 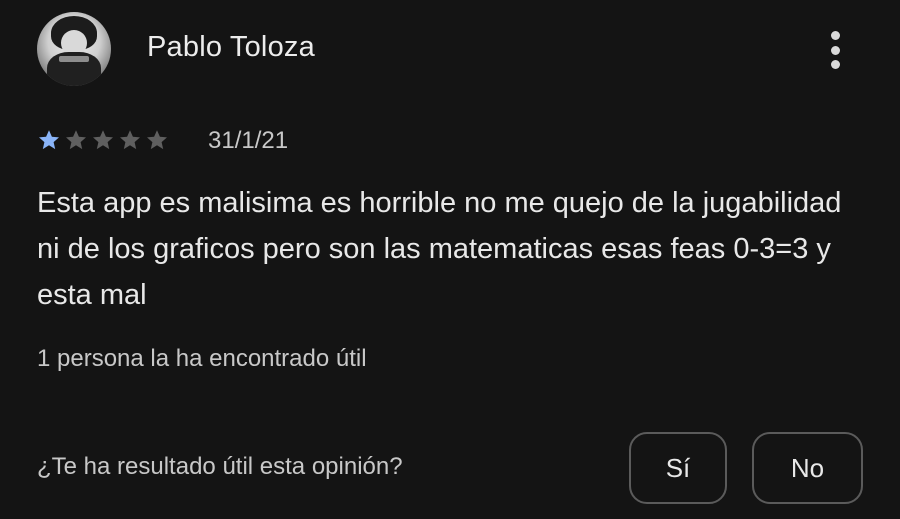 I want to click on helpful-question: ¿Te ha resultado útil esta opinión?, so click(x=220, y=466).